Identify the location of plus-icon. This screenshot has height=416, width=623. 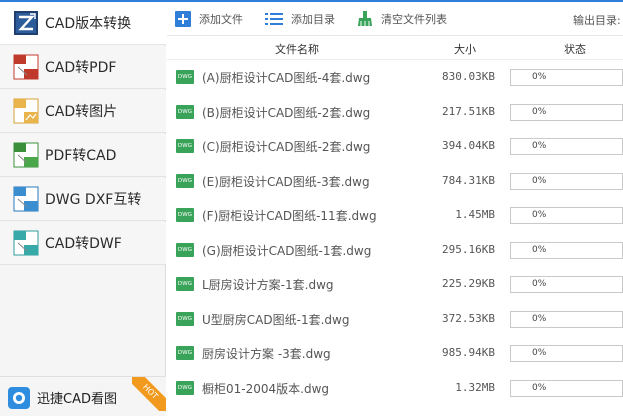
(183, 19).